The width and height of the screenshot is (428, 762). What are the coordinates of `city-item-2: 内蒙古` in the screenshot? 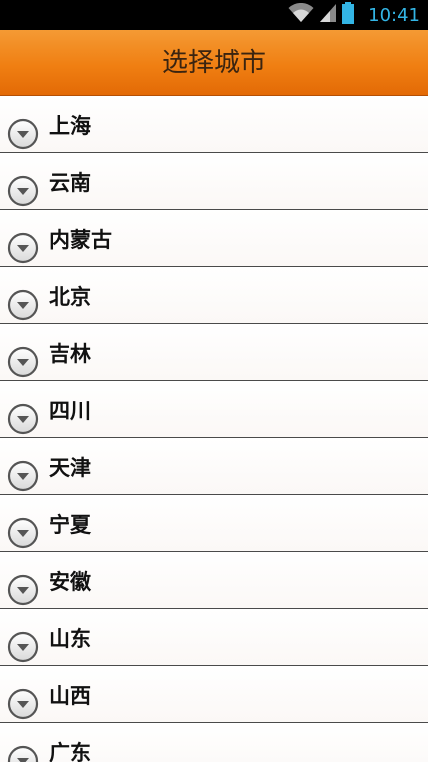 It's located at (214, 238).